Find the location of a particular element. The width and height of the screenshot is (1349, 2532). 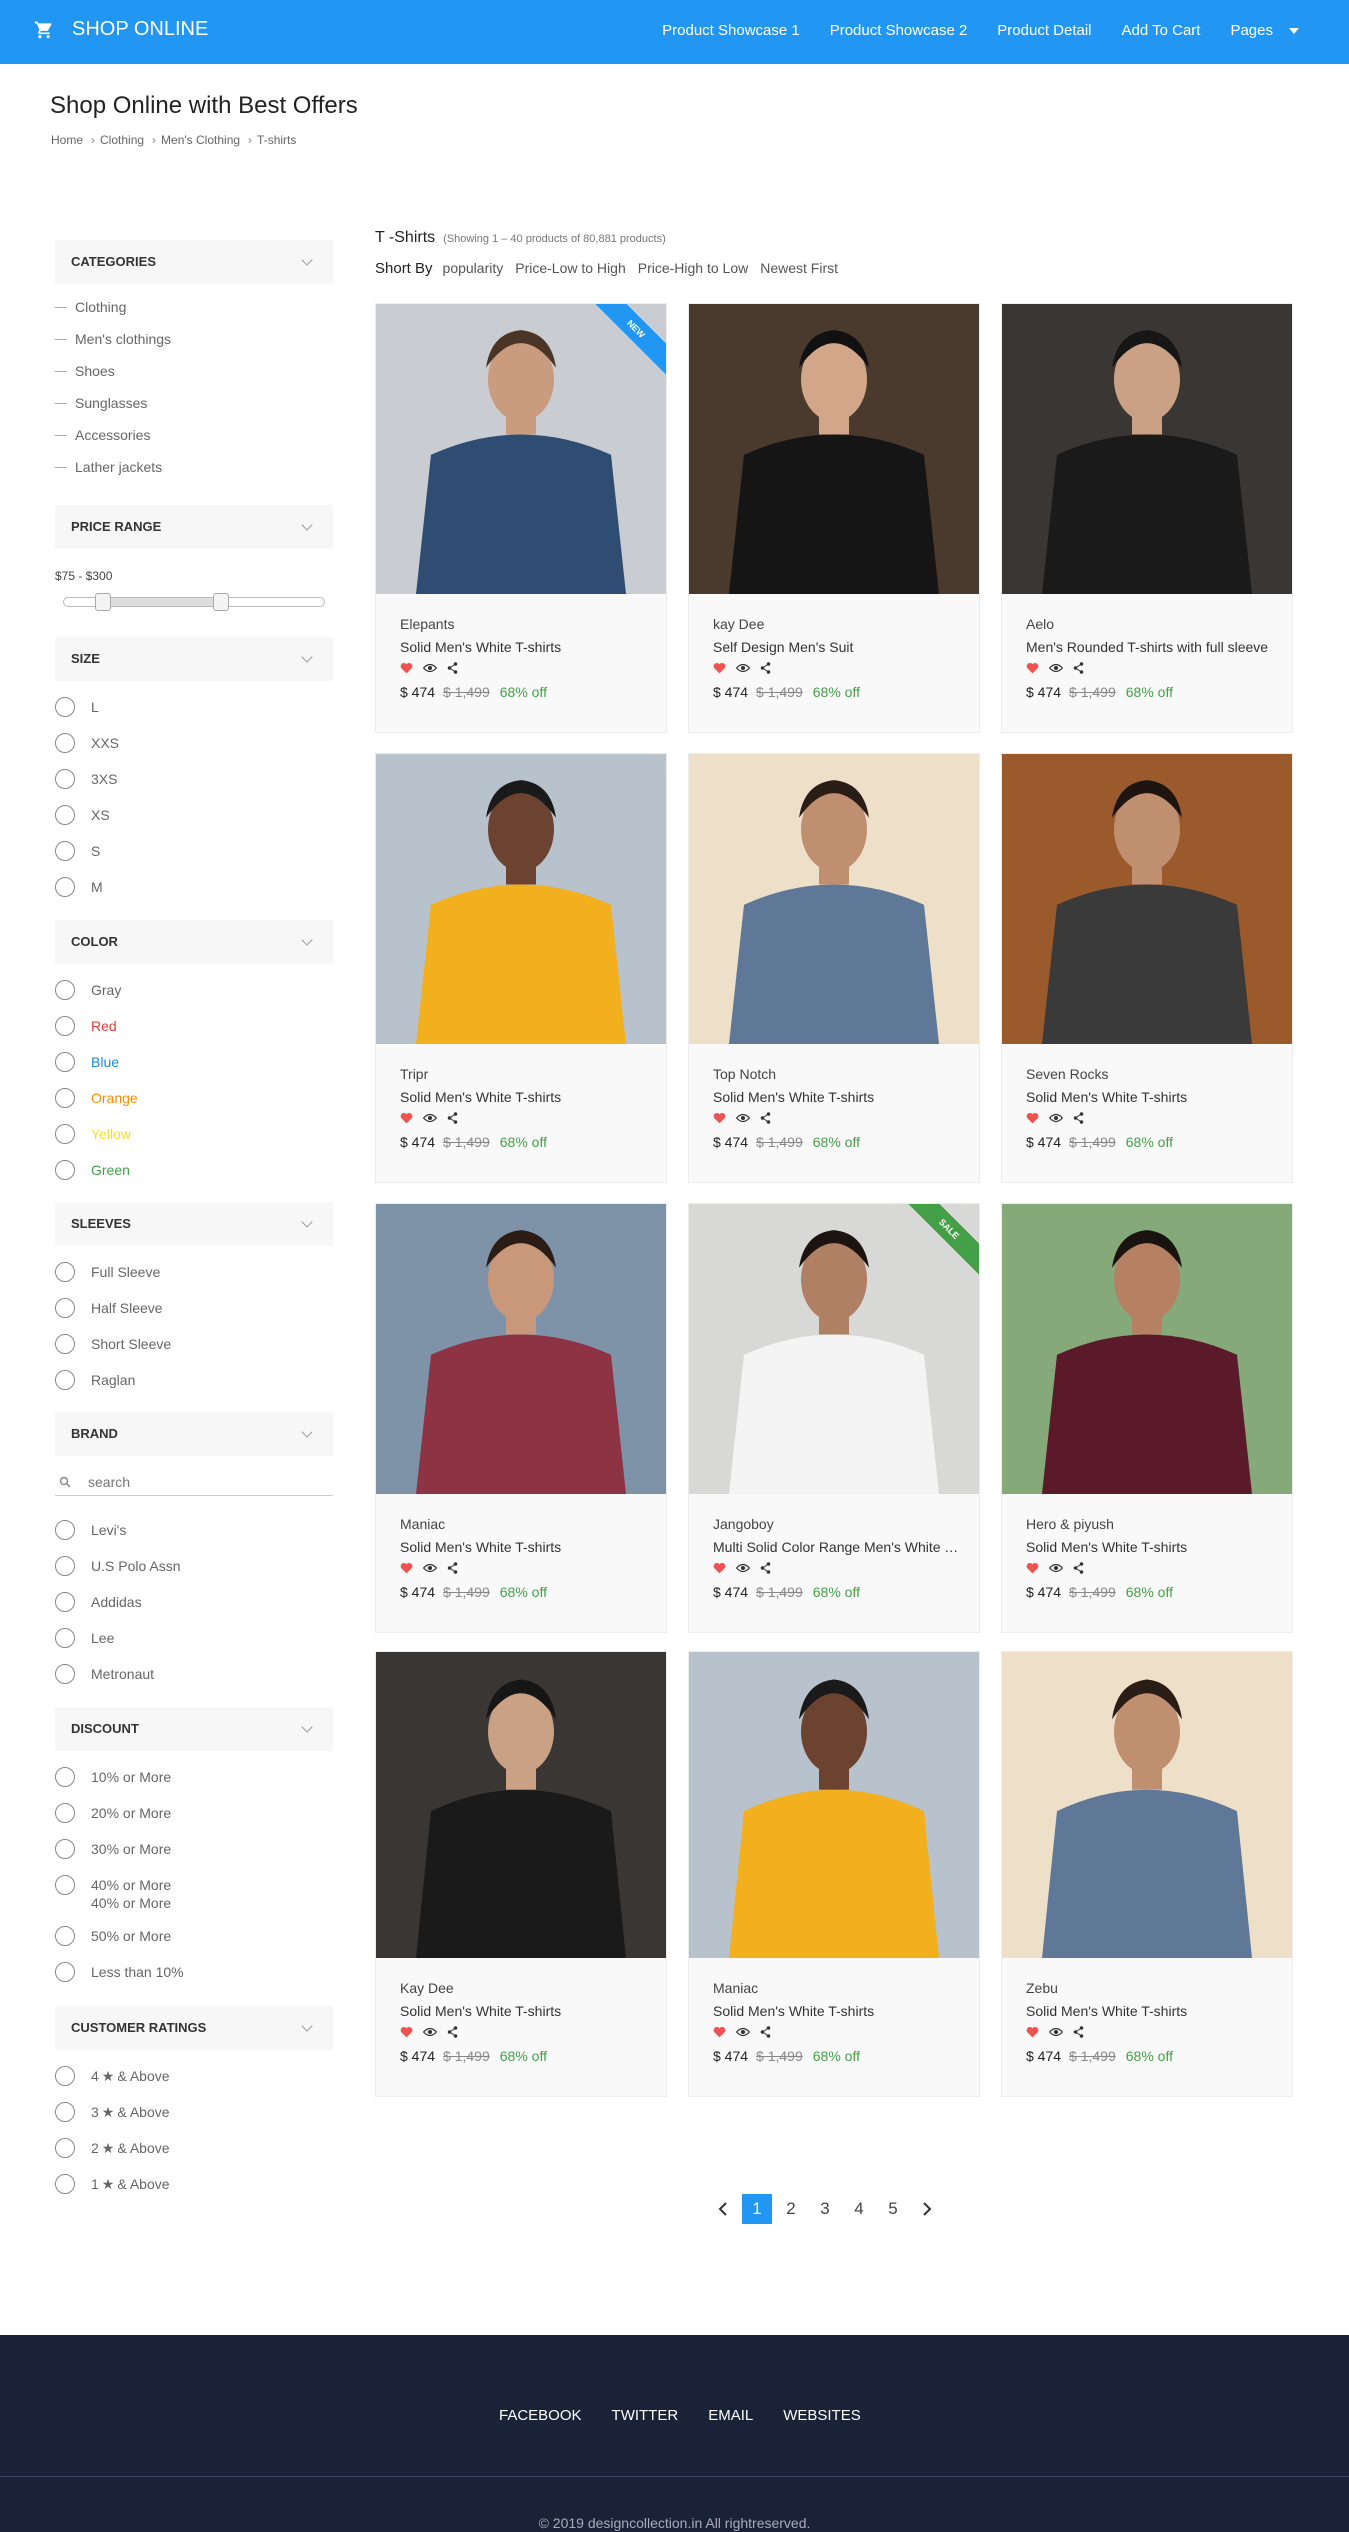

categories-header: CATEGORIES is located at coordinates (194, 262).